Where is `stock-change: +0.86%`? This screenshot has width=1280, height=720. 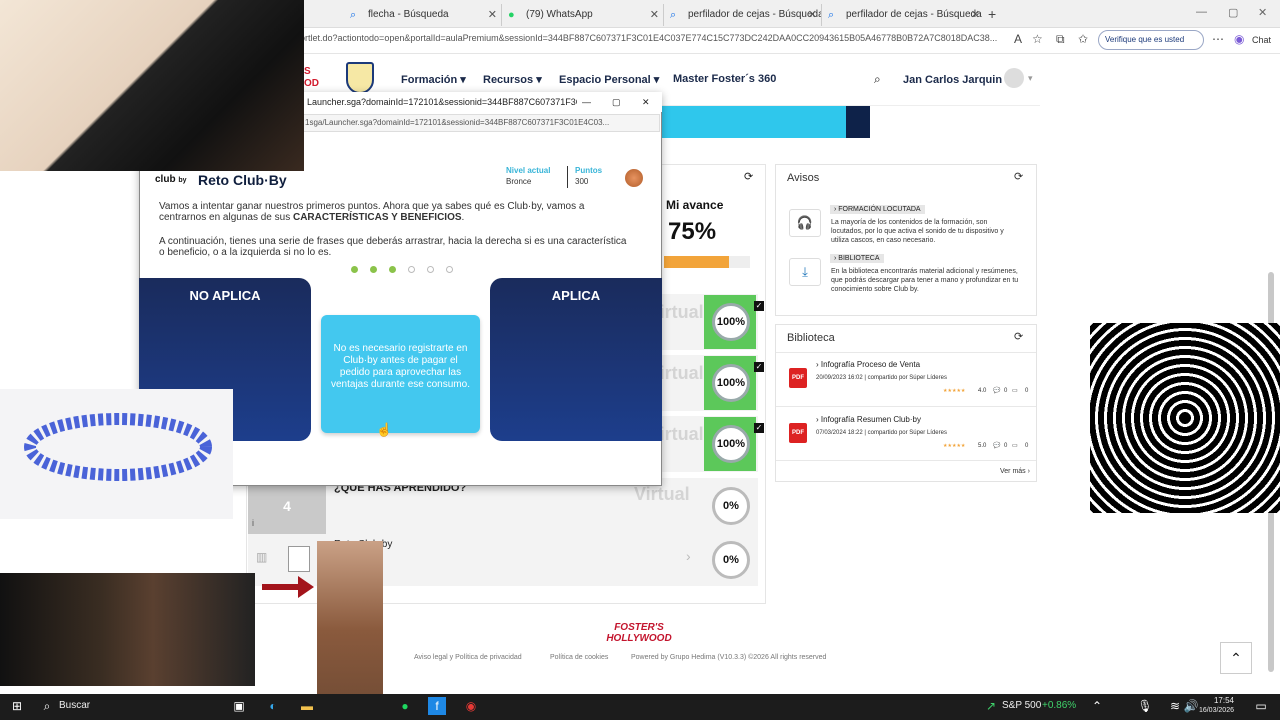 stock-change: +0.86% is located at coordinates (1059, 705).